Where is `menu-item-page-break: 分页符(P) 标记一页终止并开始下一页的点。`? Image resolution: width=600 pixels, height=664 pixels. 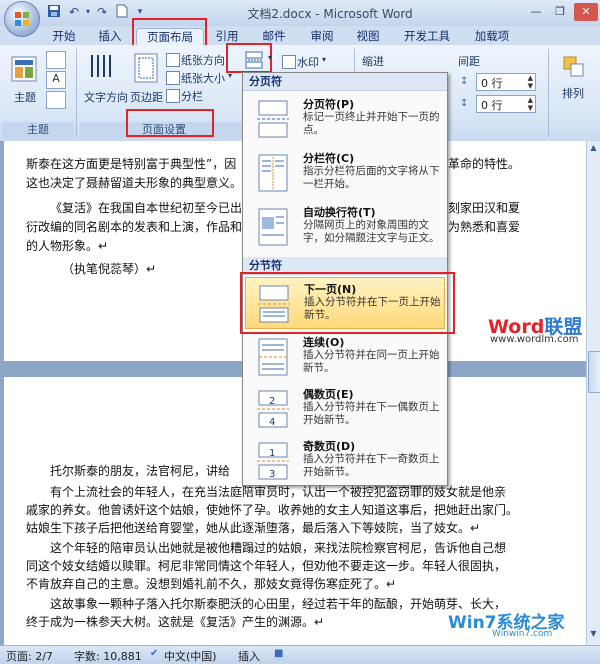 menu-item-page-break: 分页符(P) 标记一页终止并开始下一页的点。 is located at coordinates (345, 119).